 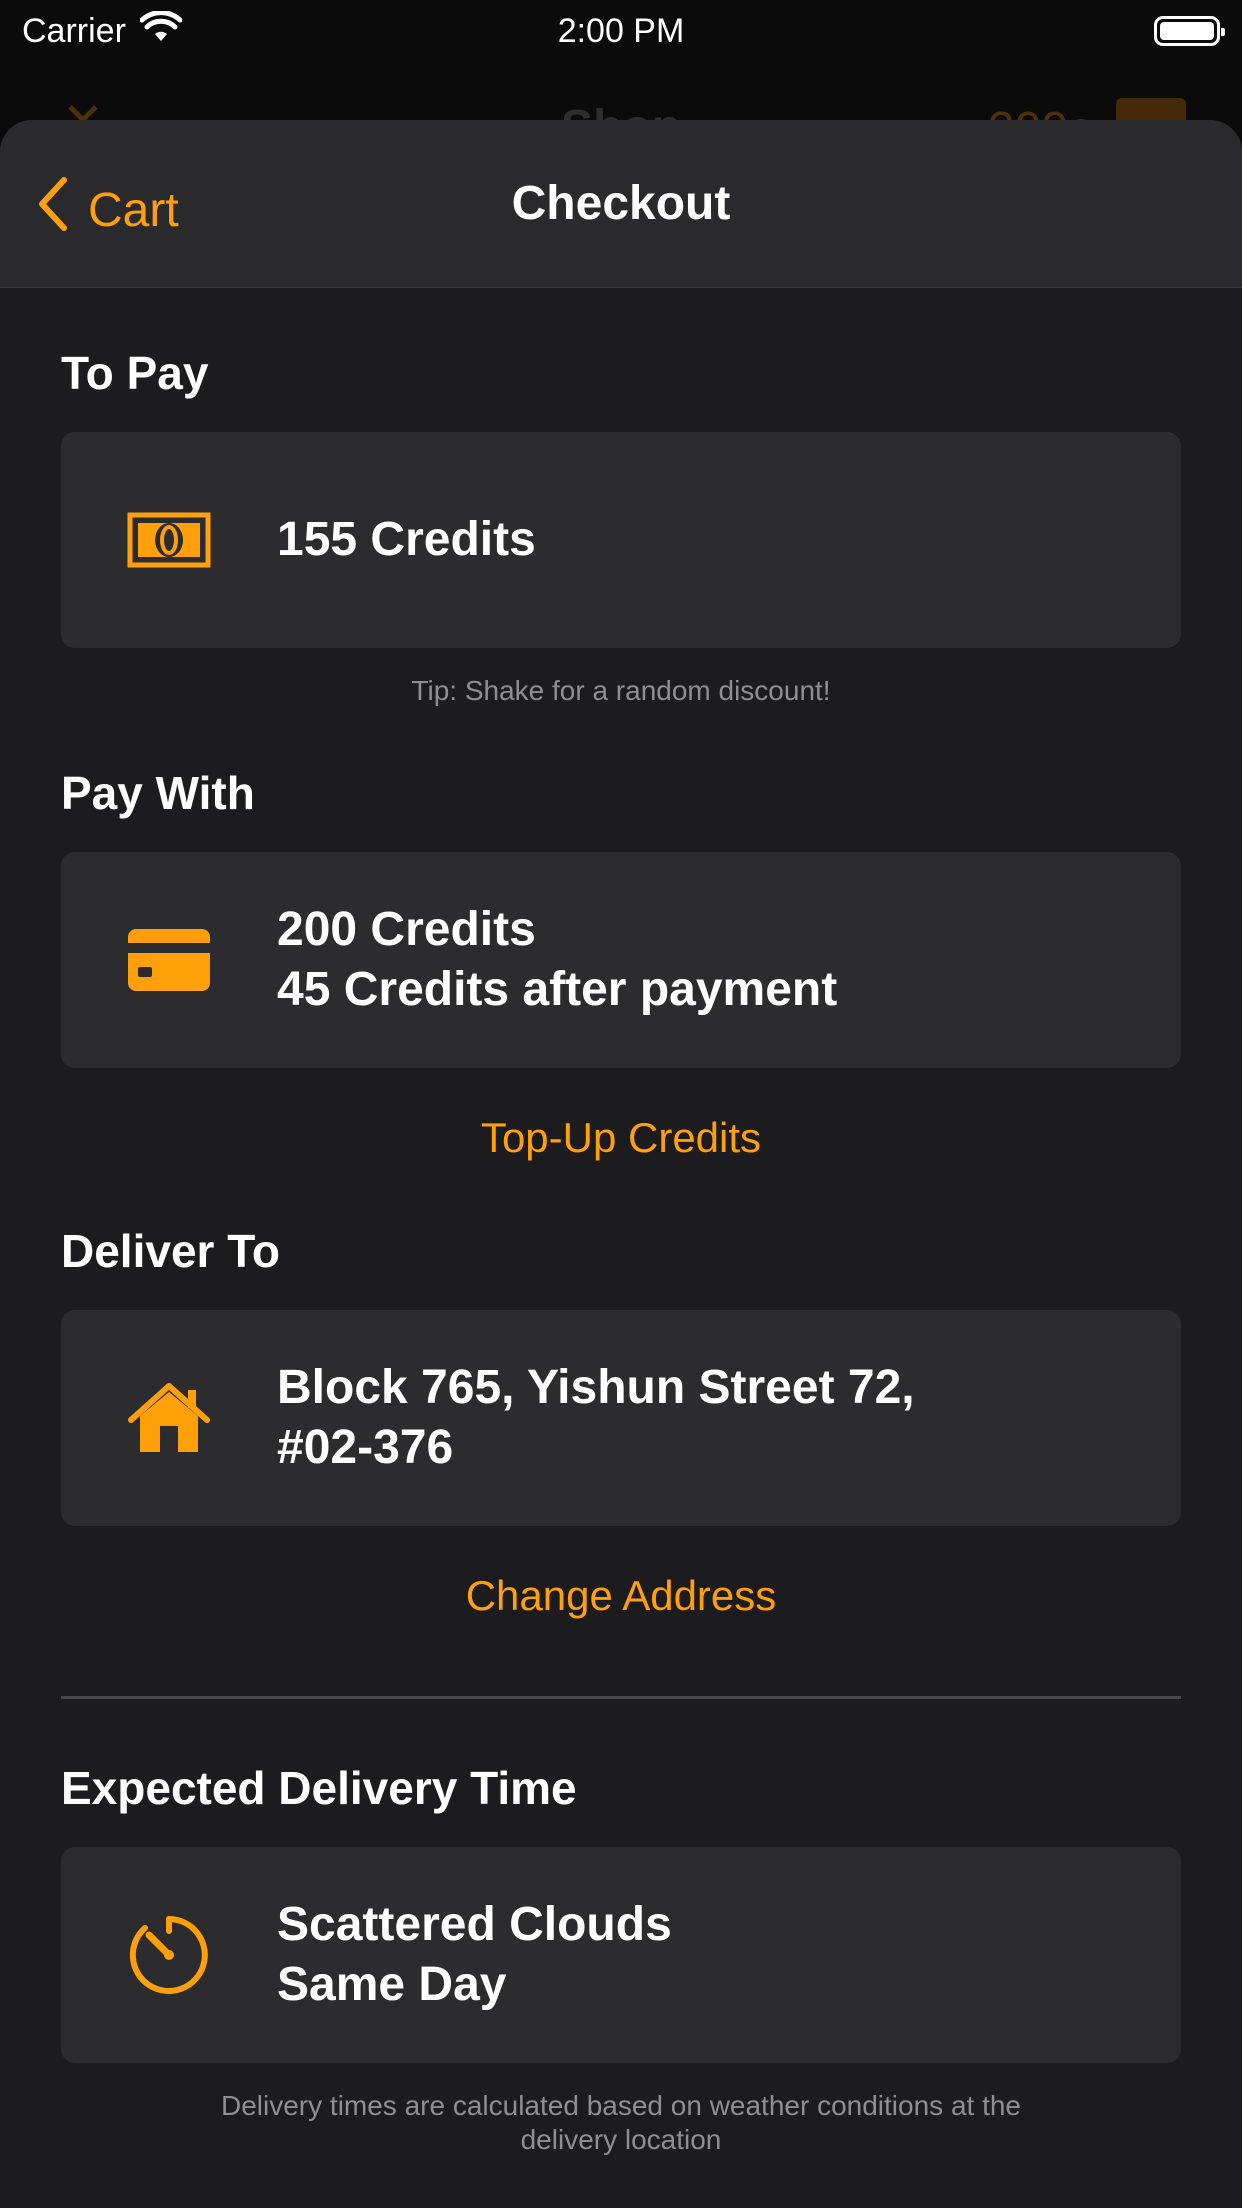 I want to click on delivery-note-line-2: delivery location, so click(x=621, y=2139).